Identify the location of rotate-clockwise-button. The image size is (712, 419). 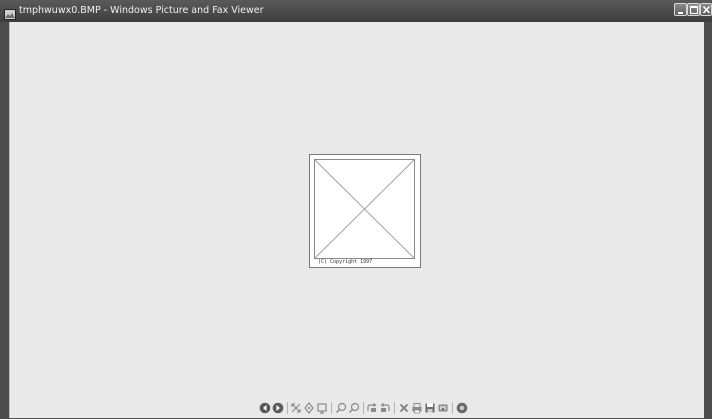
(372, 408).